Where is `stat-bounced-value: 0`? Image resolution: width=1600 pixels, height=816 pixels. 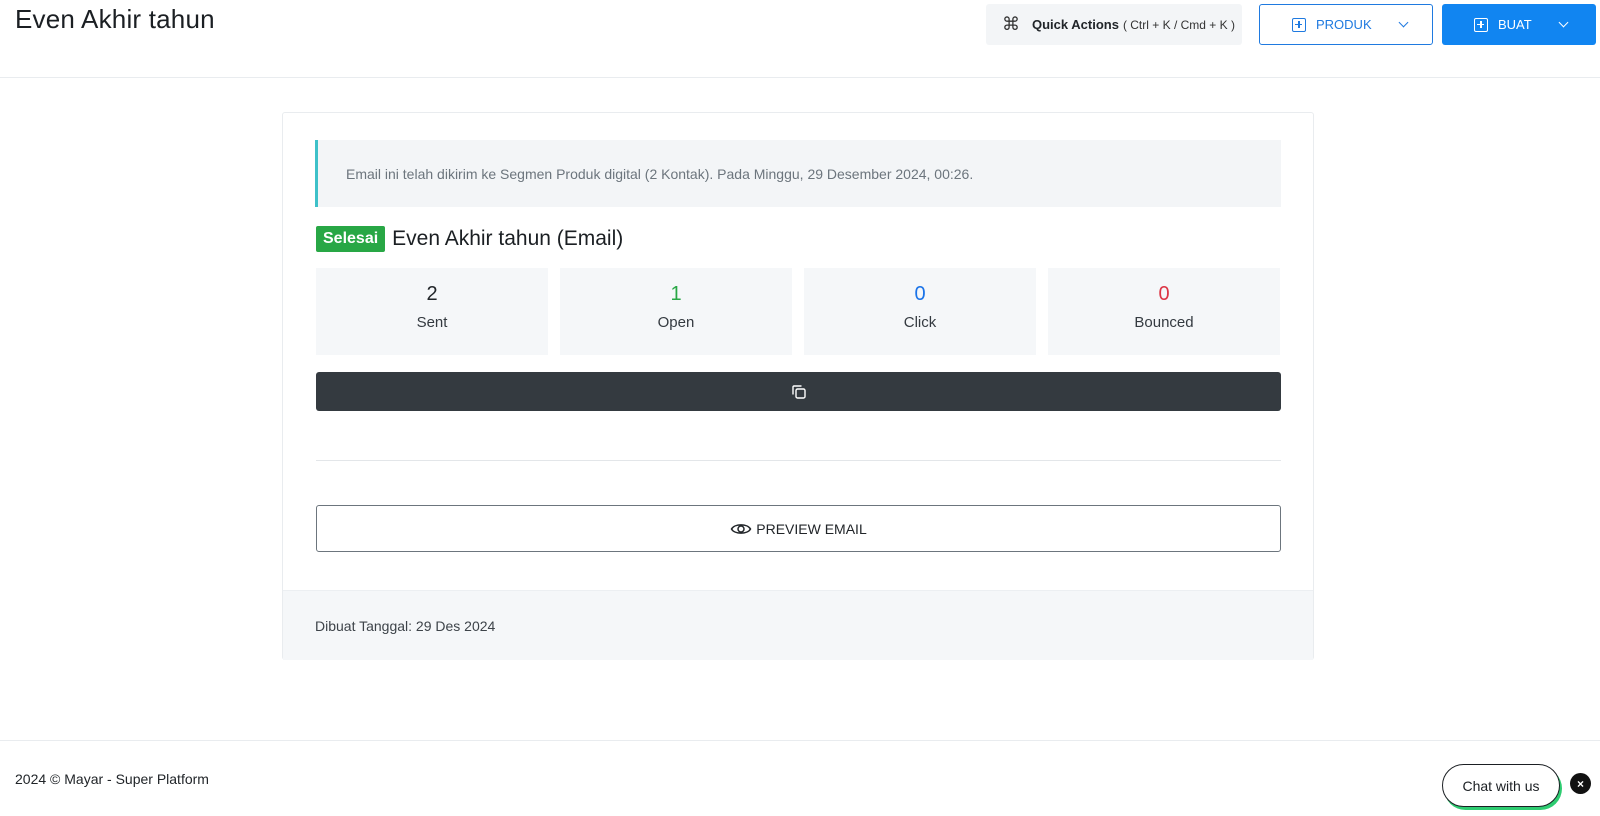 stat-bounced-value: 0 is located at coordinates (1164, 294).